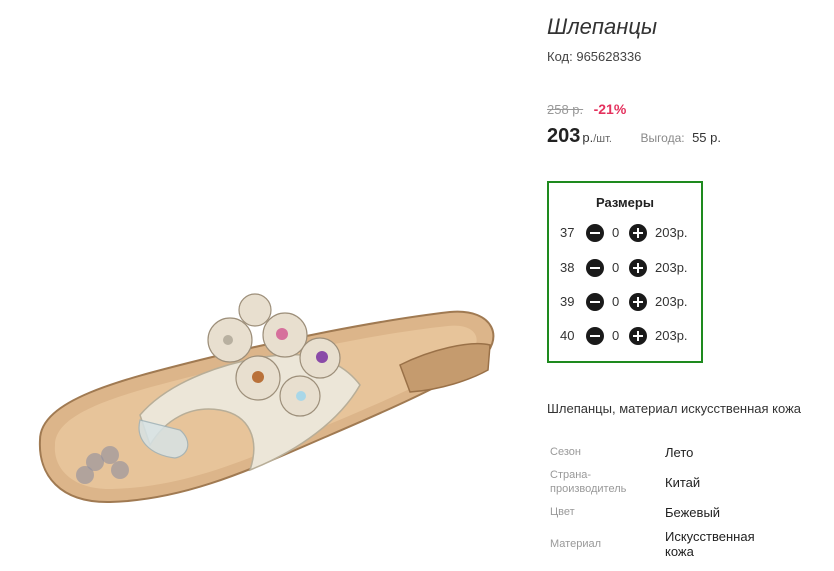 This screenshot has height=571, width=834. What do you see at coordinates (679, 452) in the screenshot?
I see `spec-value: Лето` at bounding box center [679, 452].